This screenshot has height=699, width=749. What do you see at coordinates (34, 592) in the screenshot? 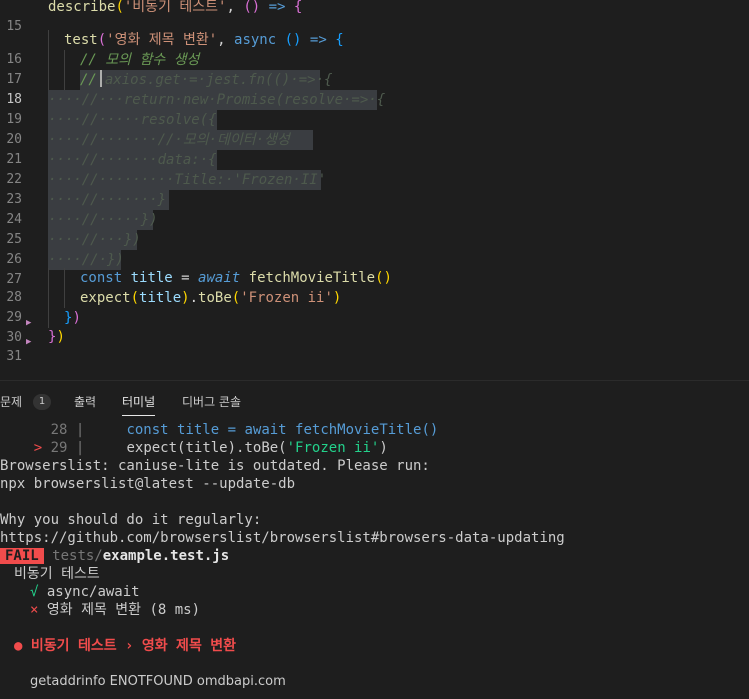
I see `check-icon: √` at bounding box center [34, 592].